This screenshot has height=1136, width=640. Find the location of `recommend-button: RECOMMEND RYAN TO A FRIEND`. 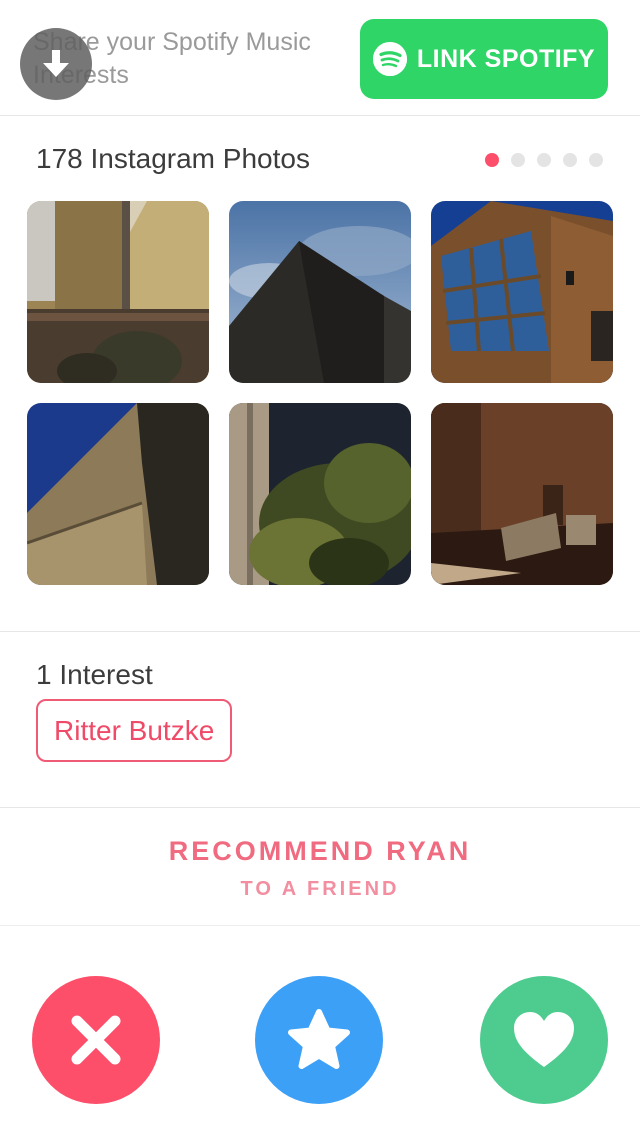

recommend-button: RECOMMEND RYAN TO A FRIEND is located at coordinates (320, 867).